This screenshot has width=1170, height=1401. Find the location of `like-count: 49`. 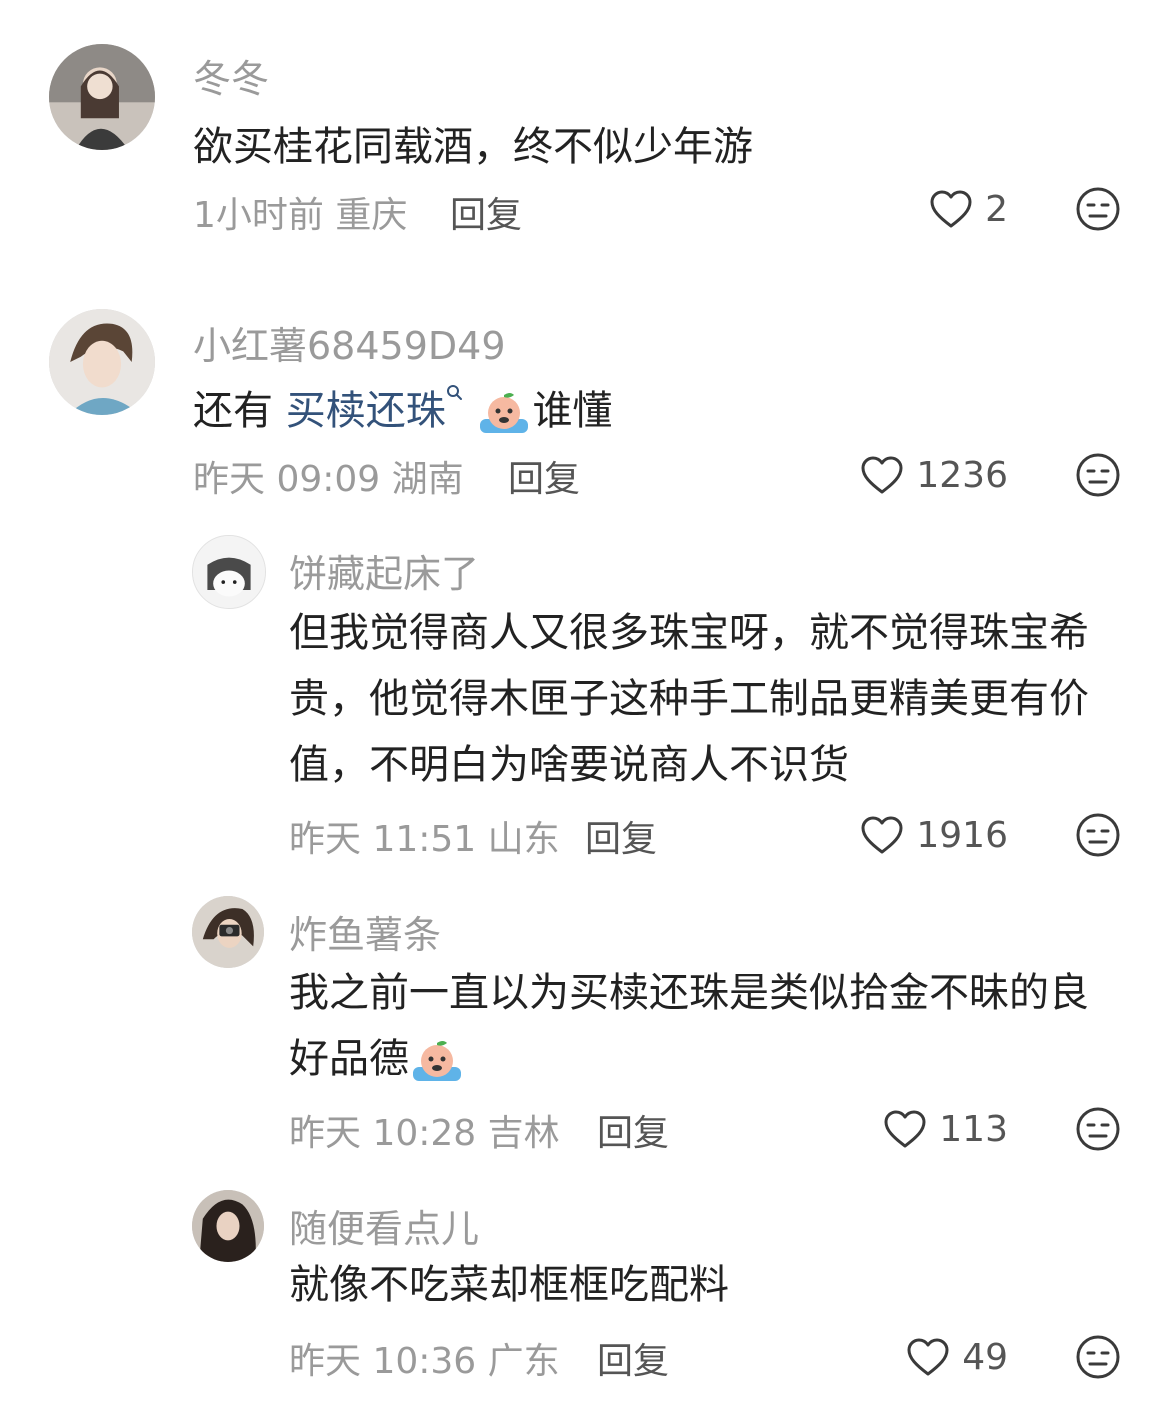

like-count: 49 is located at coordinates (985, 1357).